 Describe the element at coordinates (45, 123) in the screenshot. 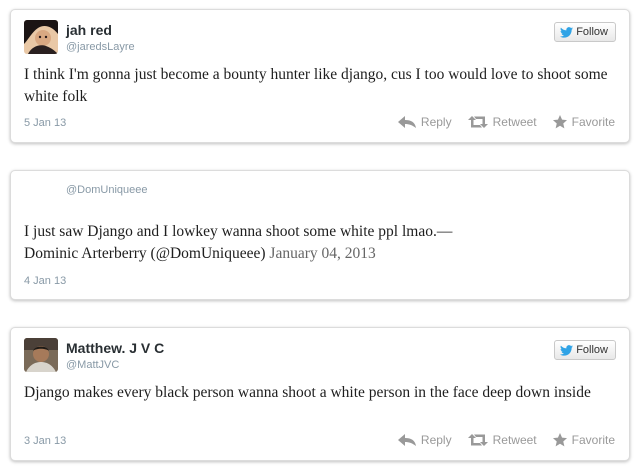

I see `tweet-date: 5 Jan 13` at that location.